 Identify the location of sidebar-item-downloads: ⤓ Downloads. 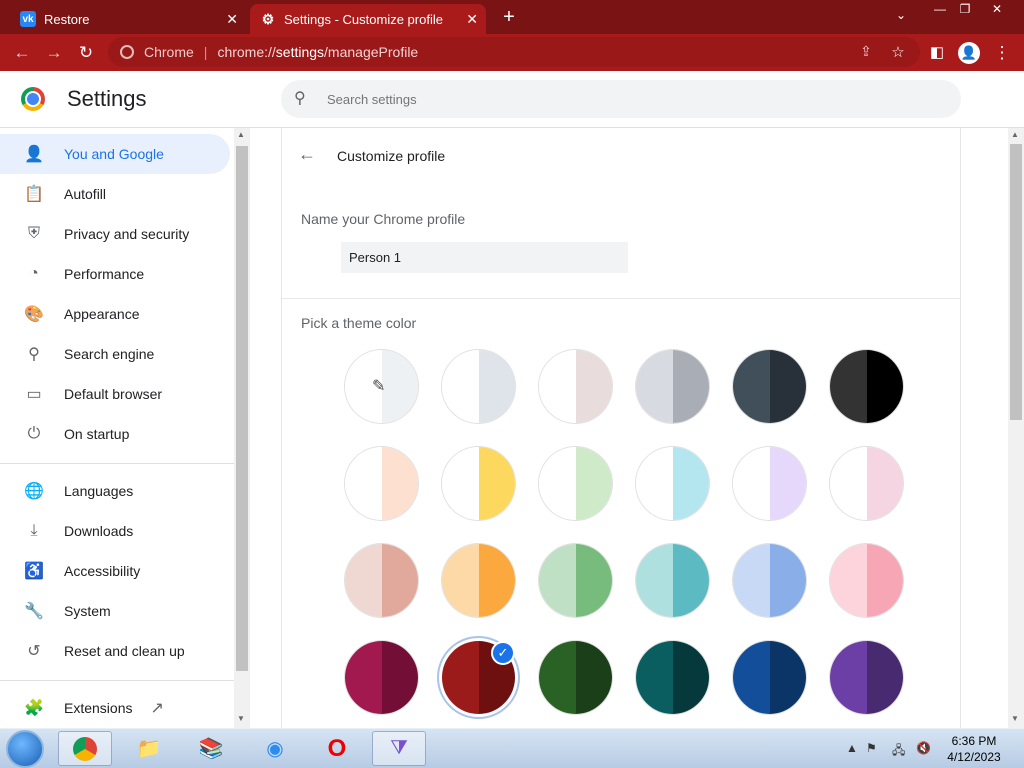
(115, 531).